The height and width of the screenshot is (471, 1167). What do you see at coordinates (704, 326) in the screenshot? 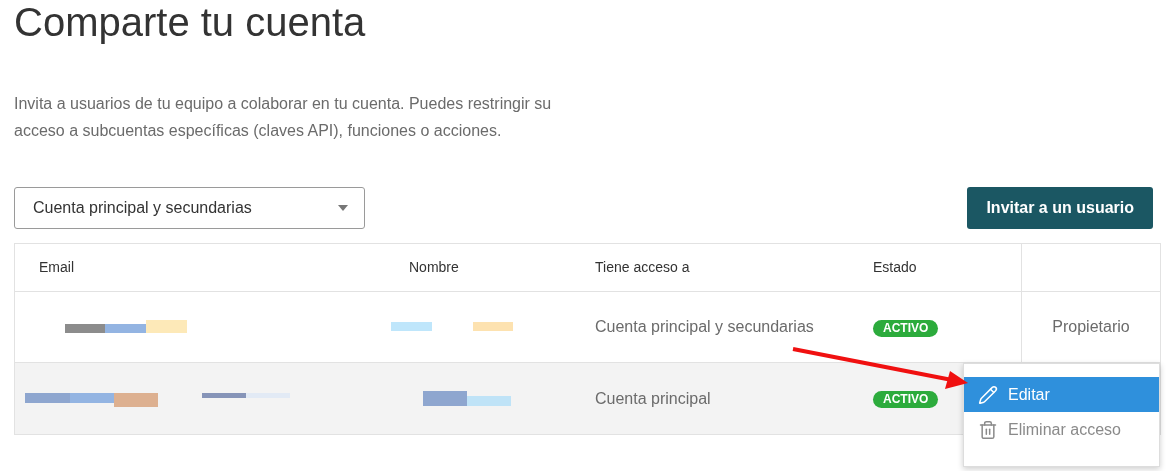
I see `access-text: Cuenta principal y secundarias` at bounding box center [704, 326].